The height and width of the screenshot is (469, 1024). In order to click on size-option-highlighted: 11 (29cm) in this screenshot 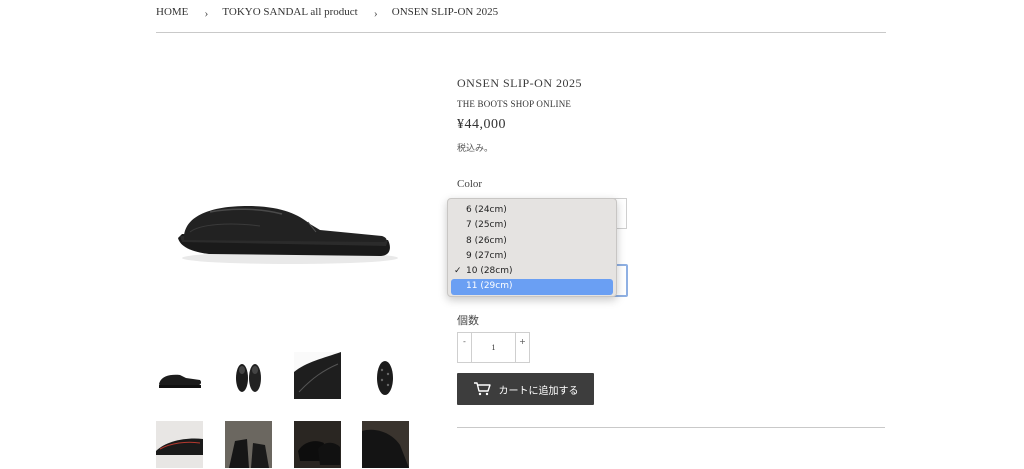, I will do `click(532, 287)`.